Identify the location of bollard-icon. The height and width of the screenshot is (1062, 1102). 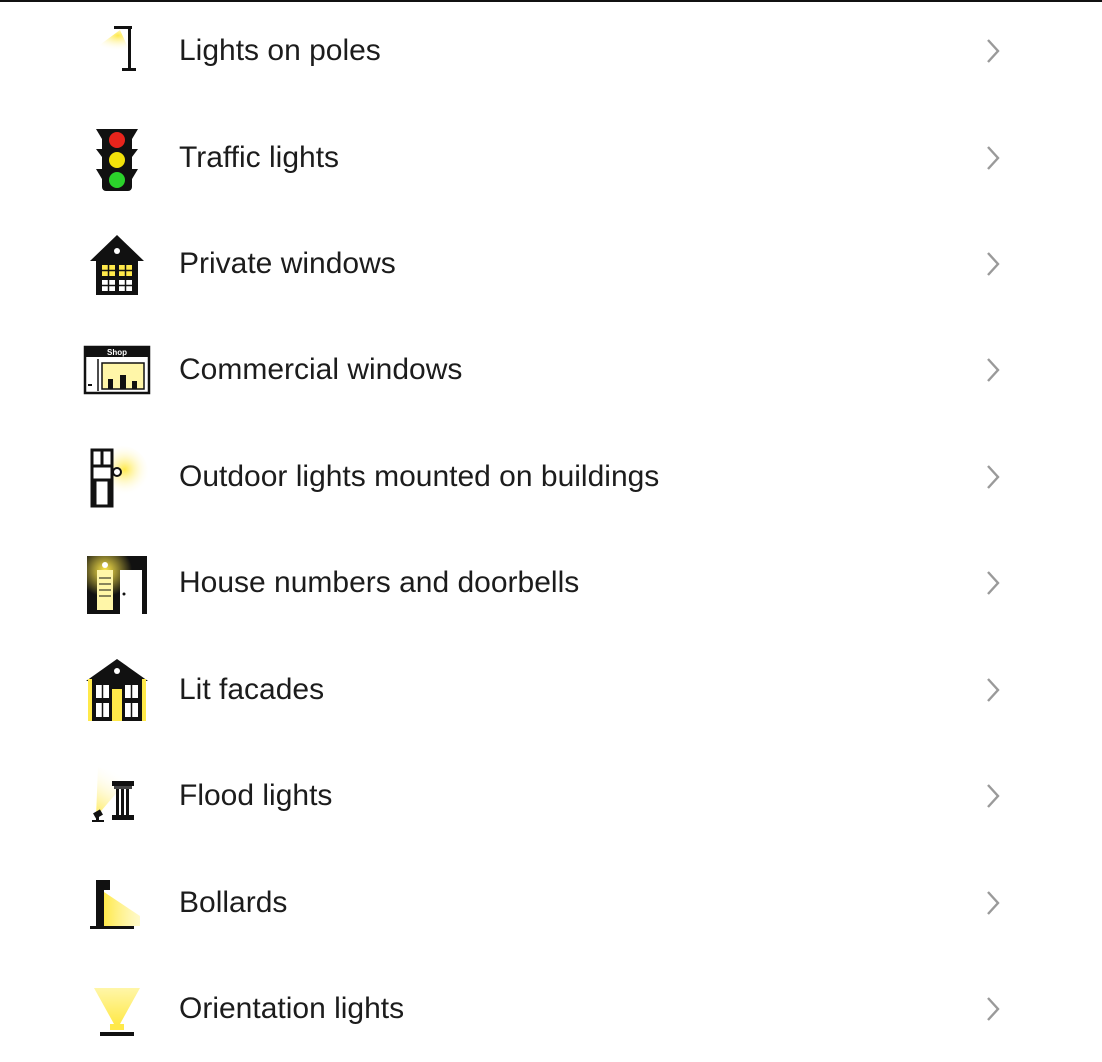
(117, 903).